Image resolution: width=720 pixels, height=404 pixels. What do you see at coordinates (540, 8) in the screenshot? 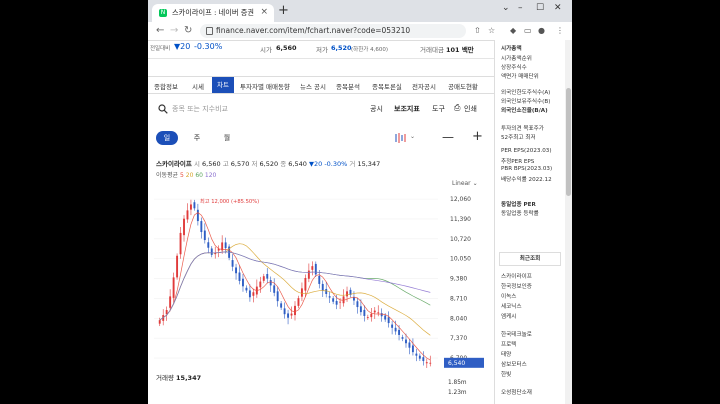
I see `maximize-button: ☐` at bounding box center [540, 8].